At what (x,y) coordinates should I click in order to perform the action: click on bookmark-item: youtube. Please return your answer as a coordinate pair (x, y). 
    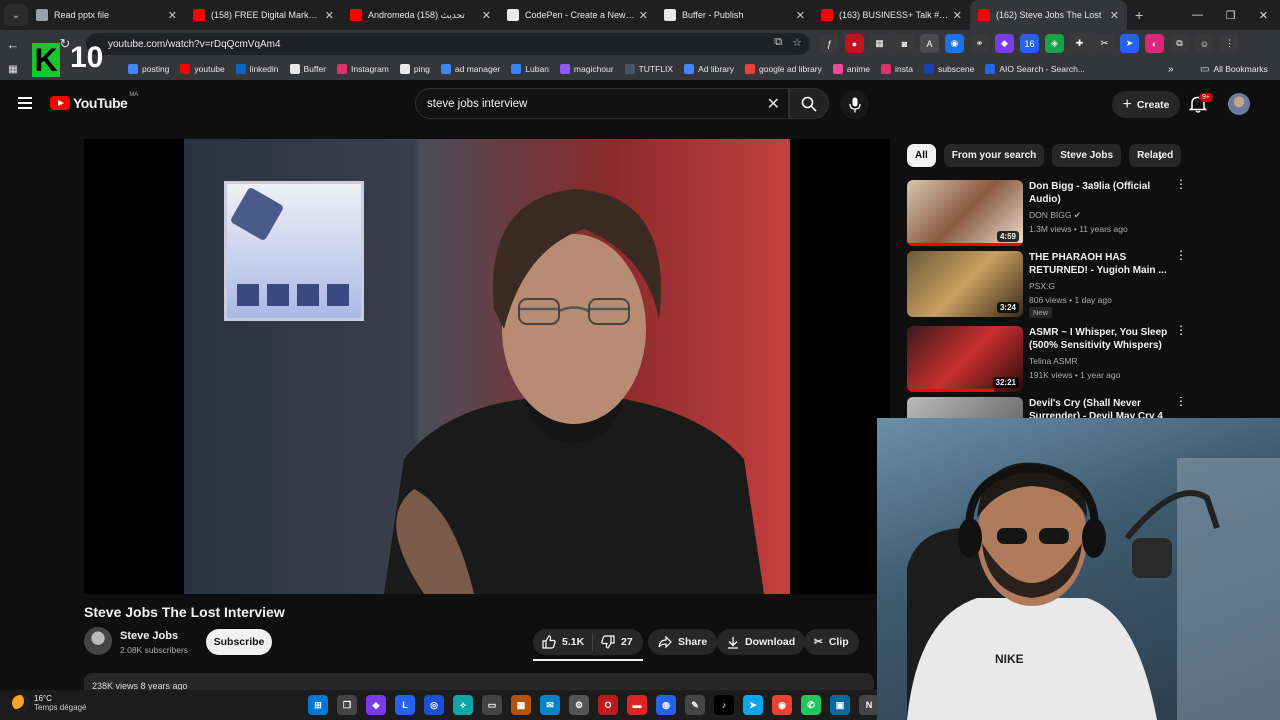
    Looking at the image, I should click on (202, 69).